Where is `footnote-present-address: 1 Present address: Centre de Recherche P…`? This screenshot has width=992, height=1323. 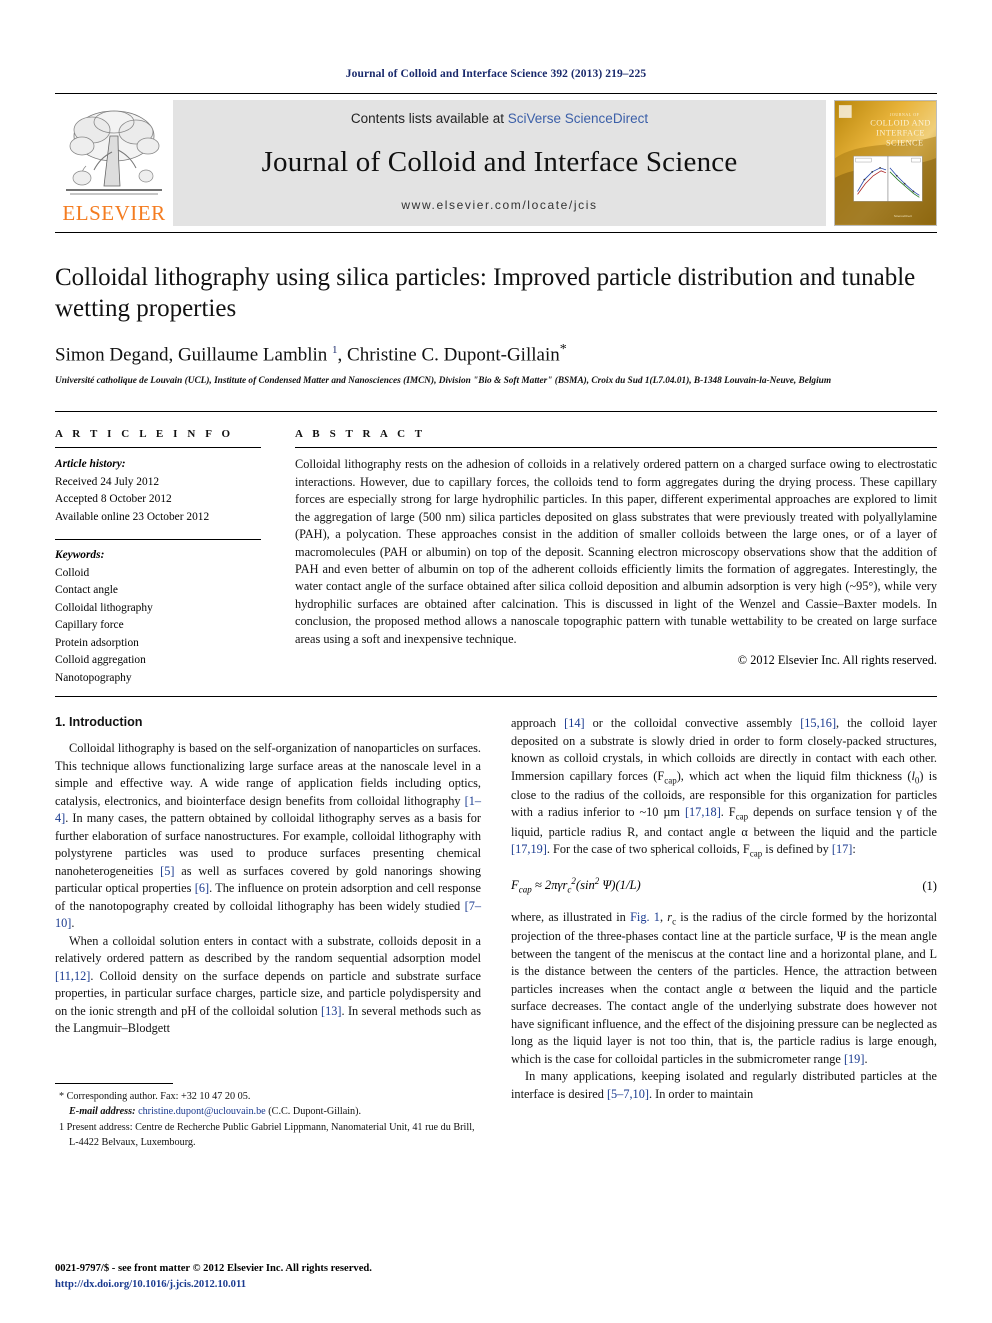 footnote-present-address: 1 Present address: Centre de Recherche P… is located at coordinates (267, 1134).